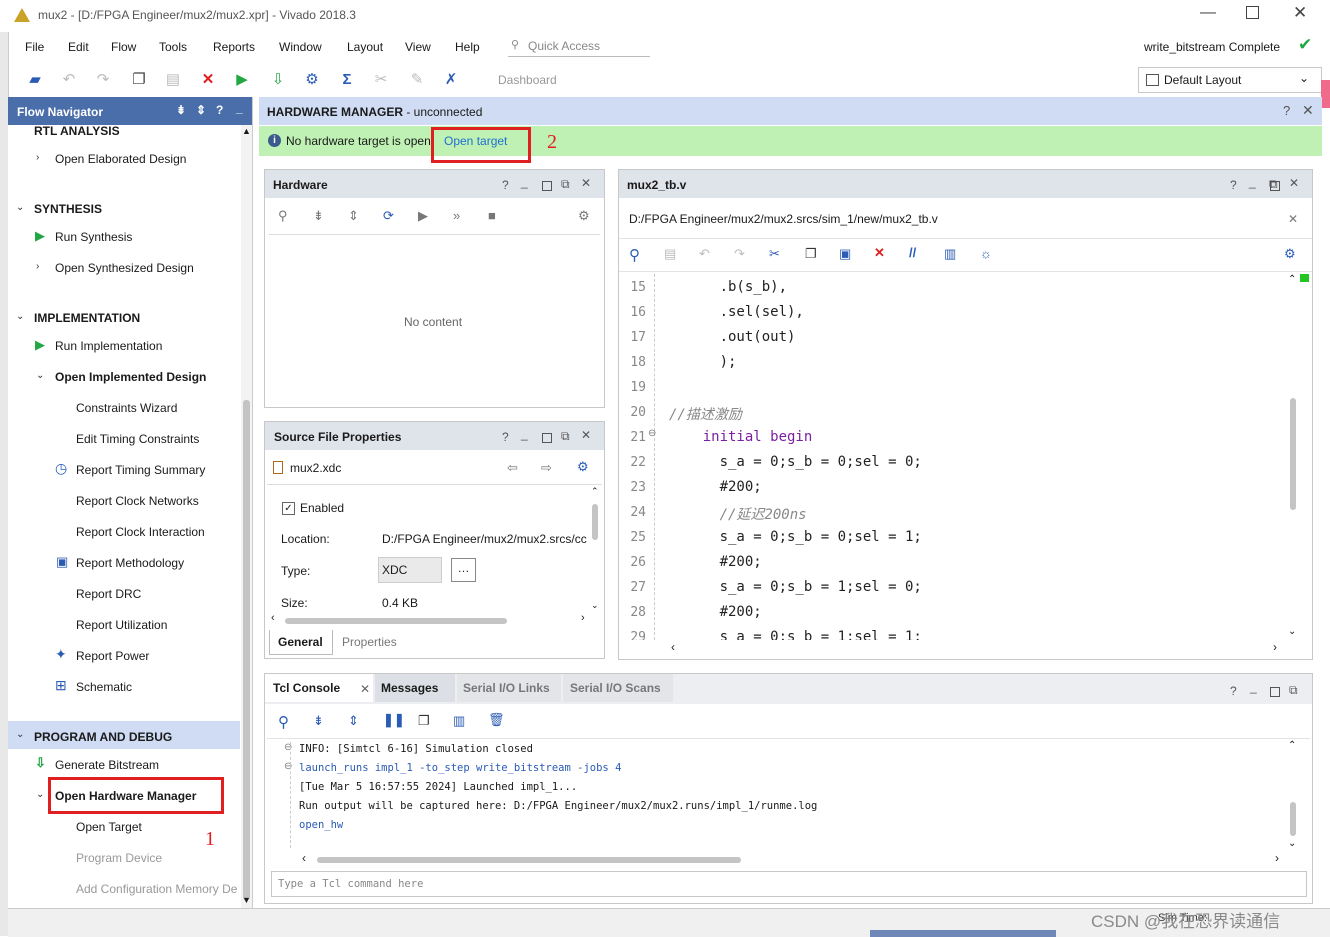 The image size is (1330, 937). Describe the element at coordinates (565, 184) in the screenshot. I see `float-icon: ⧉` at that location.